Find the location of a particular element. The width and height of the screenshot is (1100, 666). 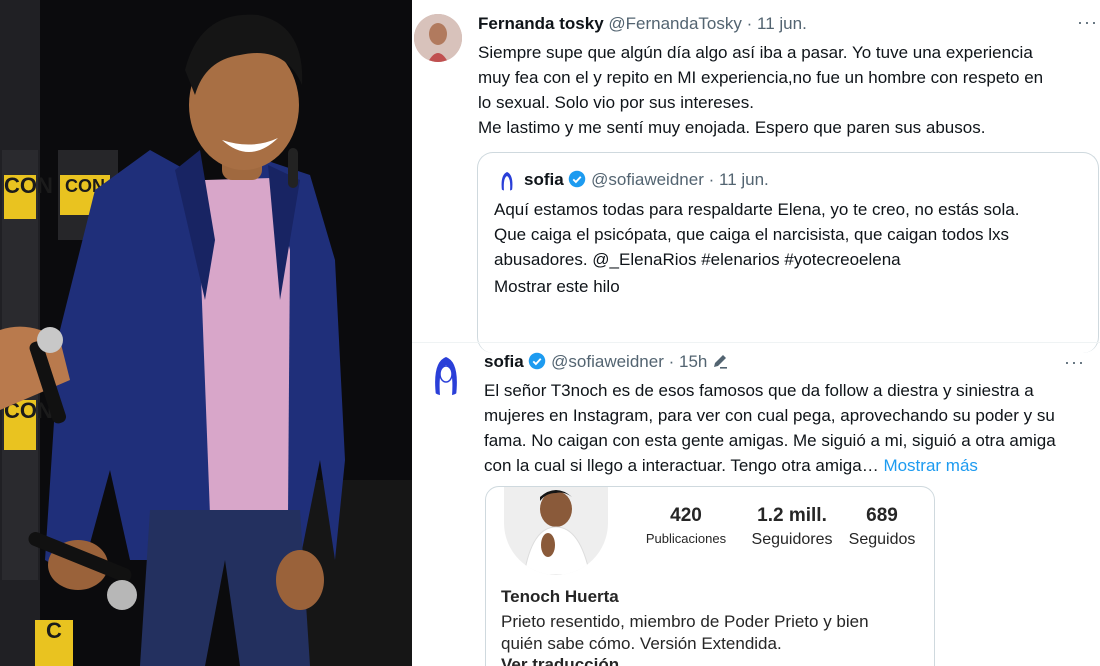

posts-stat: 420 Publicaciones is located at coordinates (686, 525).